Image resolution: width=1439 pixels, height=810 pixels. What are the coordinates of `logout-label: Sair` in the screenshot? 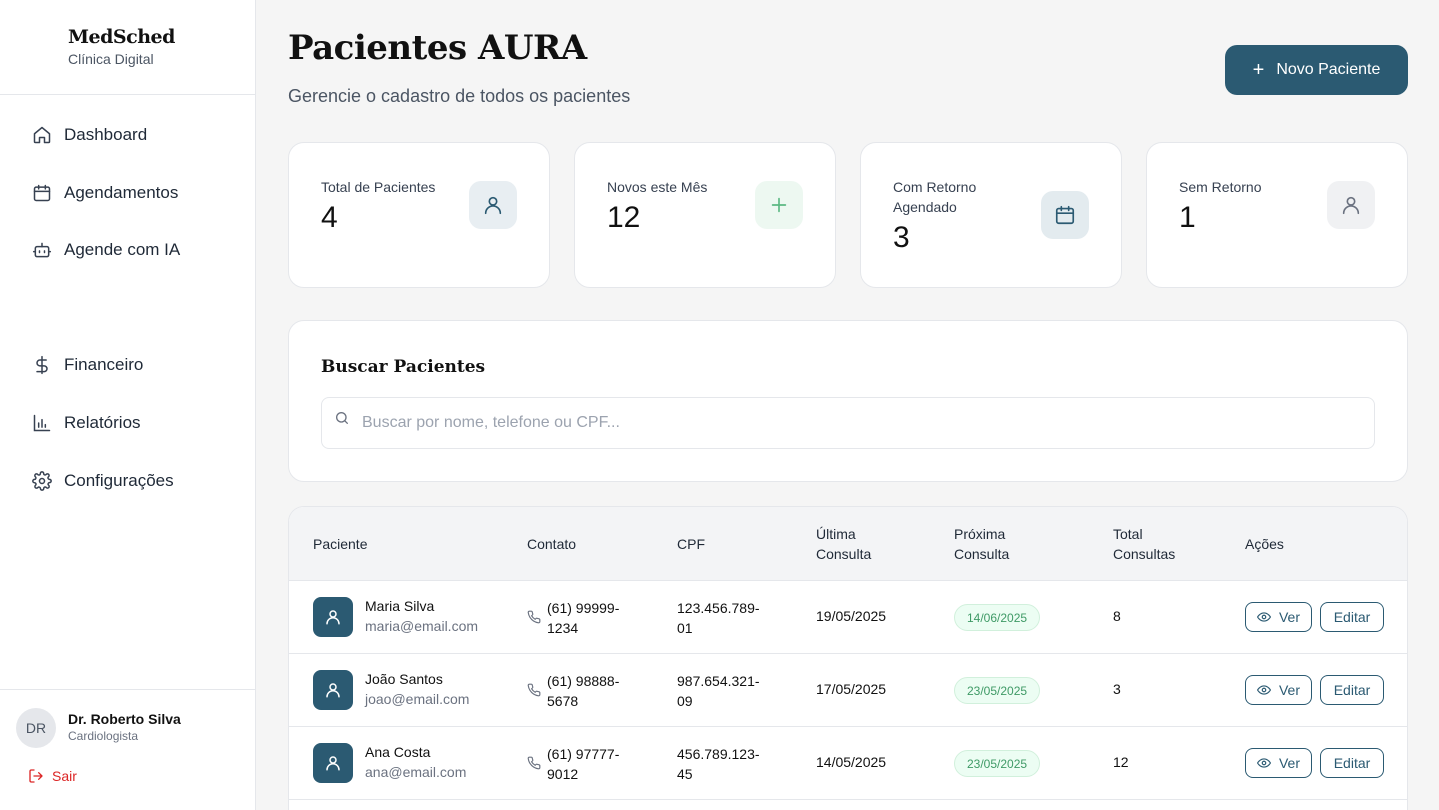 It's located at (64, 776).